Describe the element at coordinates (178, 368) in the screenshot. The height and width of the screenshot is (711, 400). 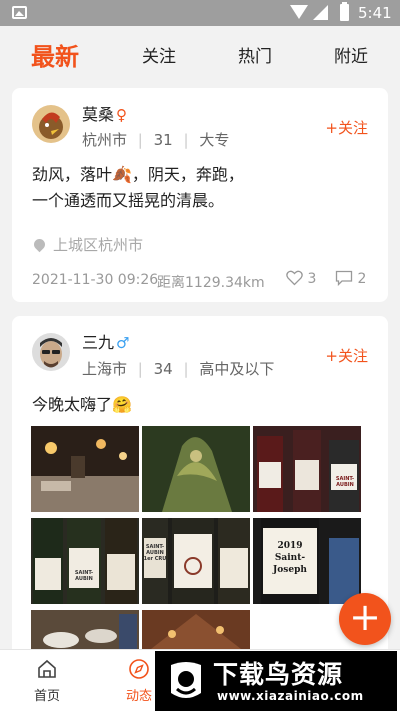
I see `user-meta: 上海市 | 34 | 高中及以下` at that location.